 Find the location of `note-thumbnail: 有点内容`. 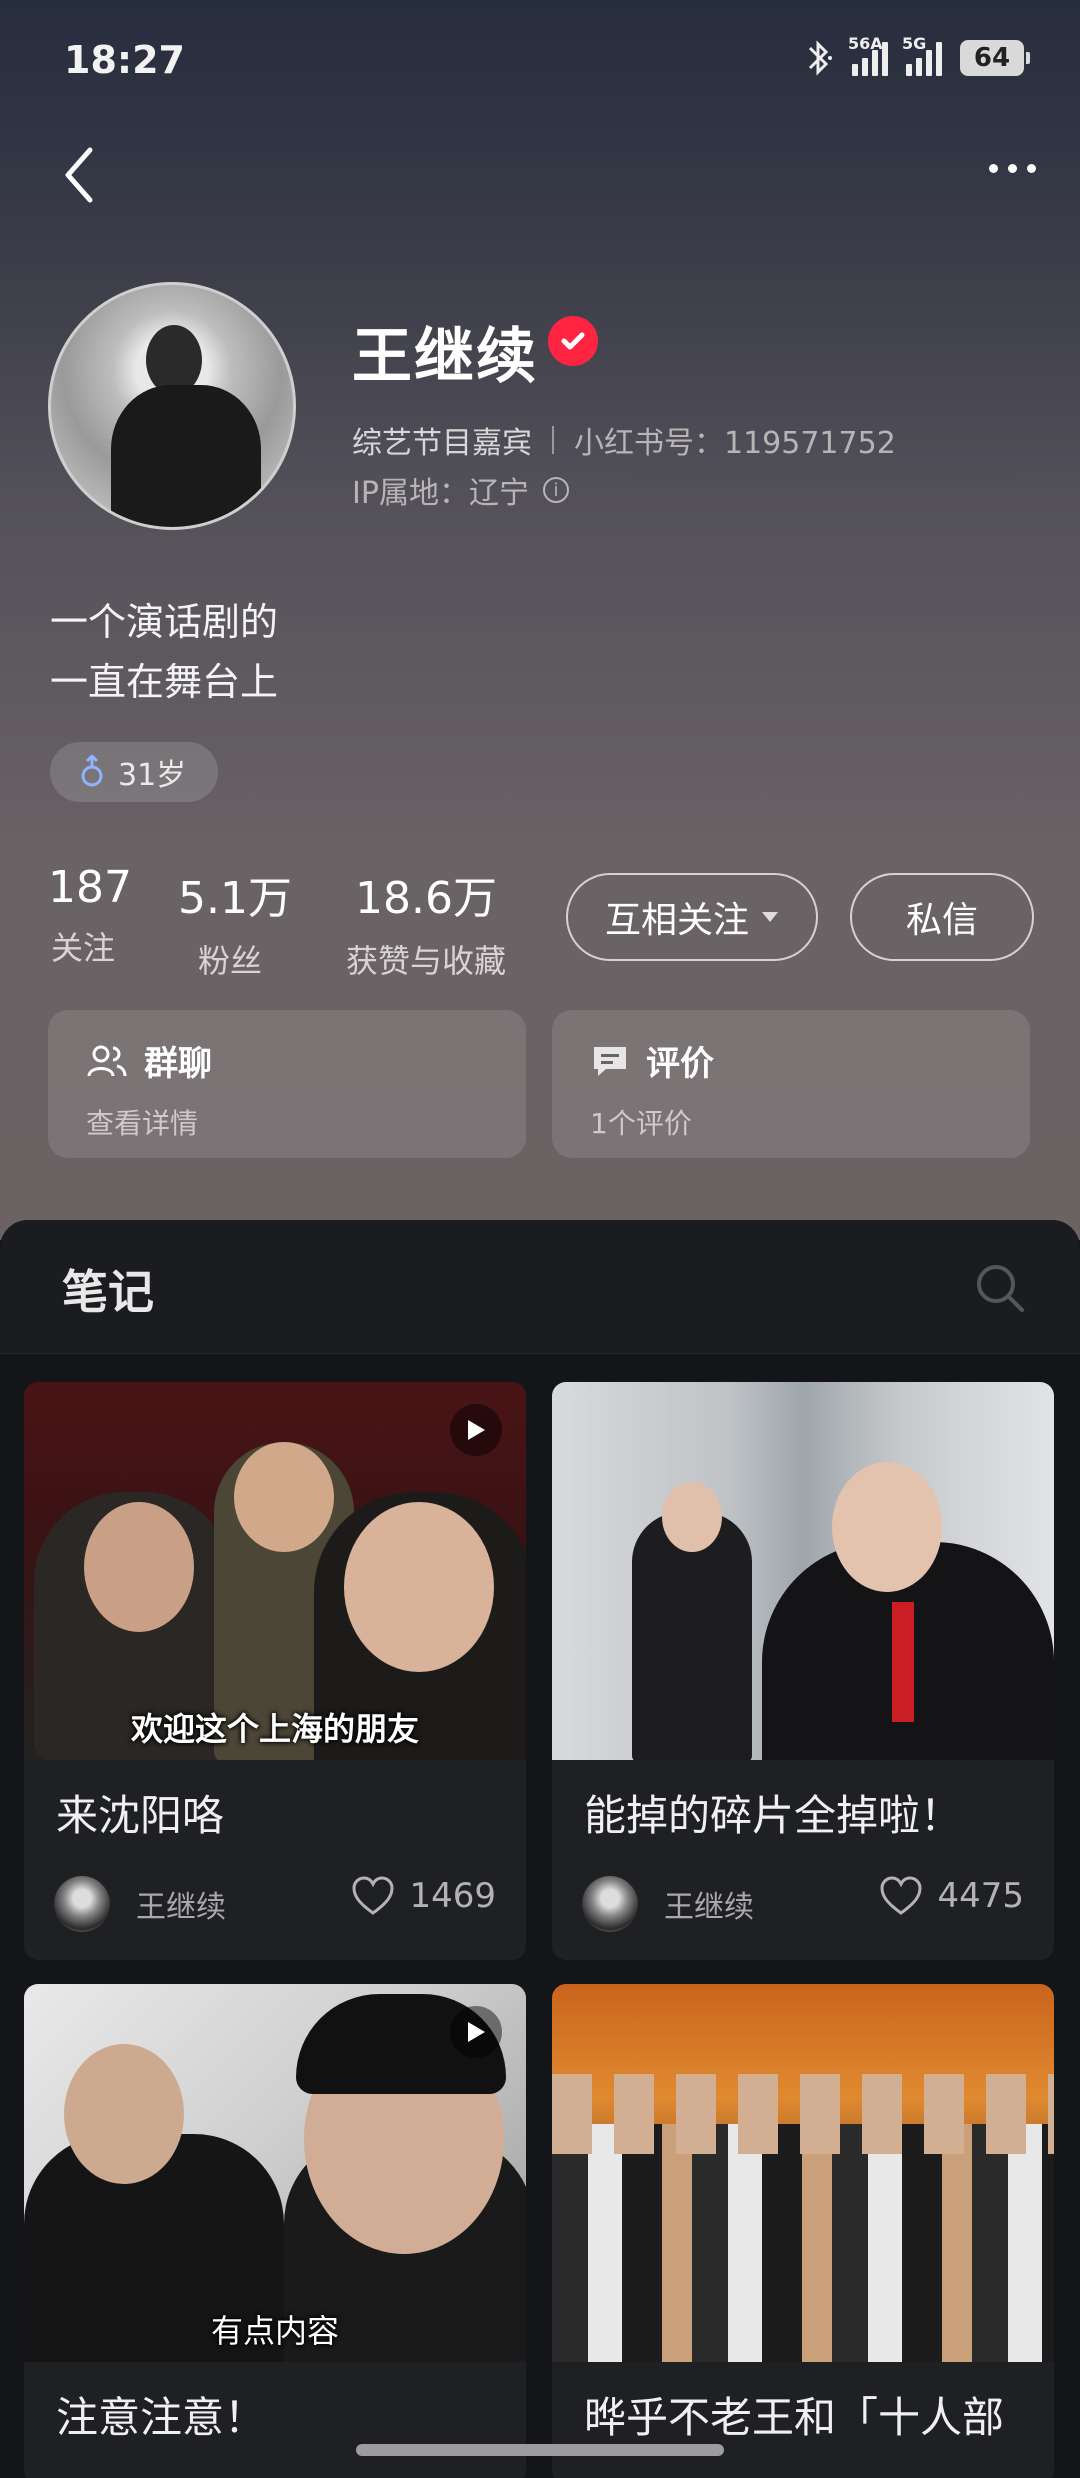

note-thumbnail: 有点内容 is located at coordinates (275, 2173).